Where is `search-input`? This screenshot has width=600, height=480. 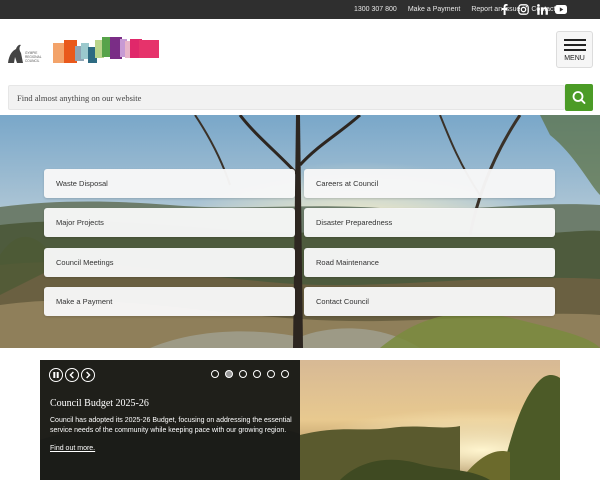 search-input is located at coordinates (286, 97).